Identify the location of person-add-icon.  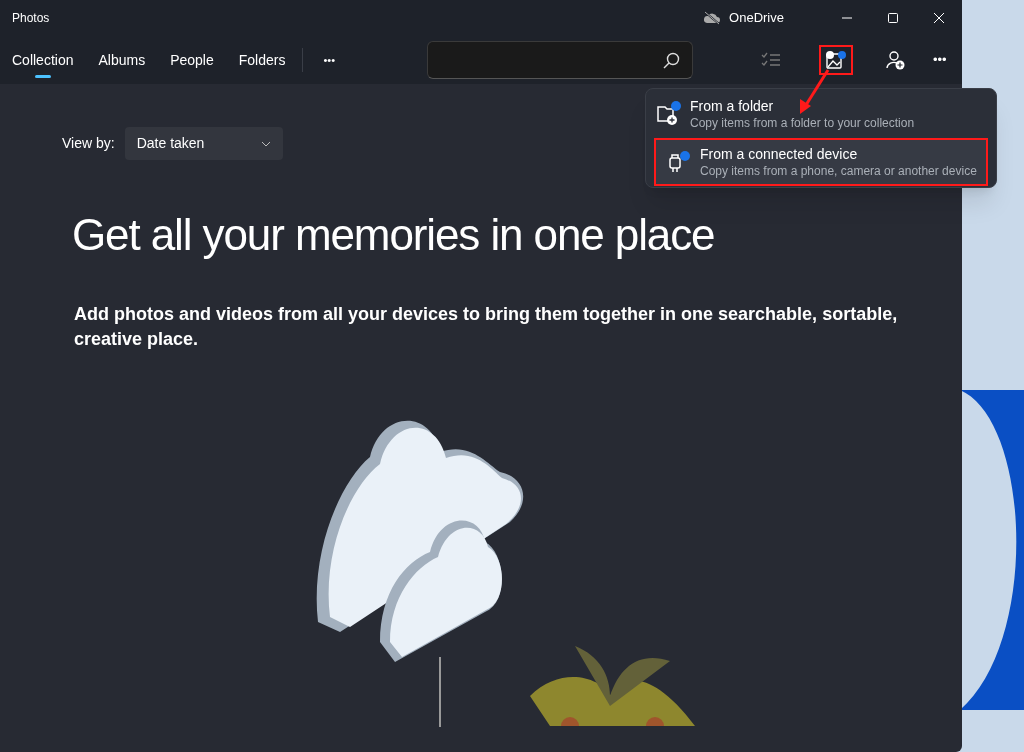
(896, 60).